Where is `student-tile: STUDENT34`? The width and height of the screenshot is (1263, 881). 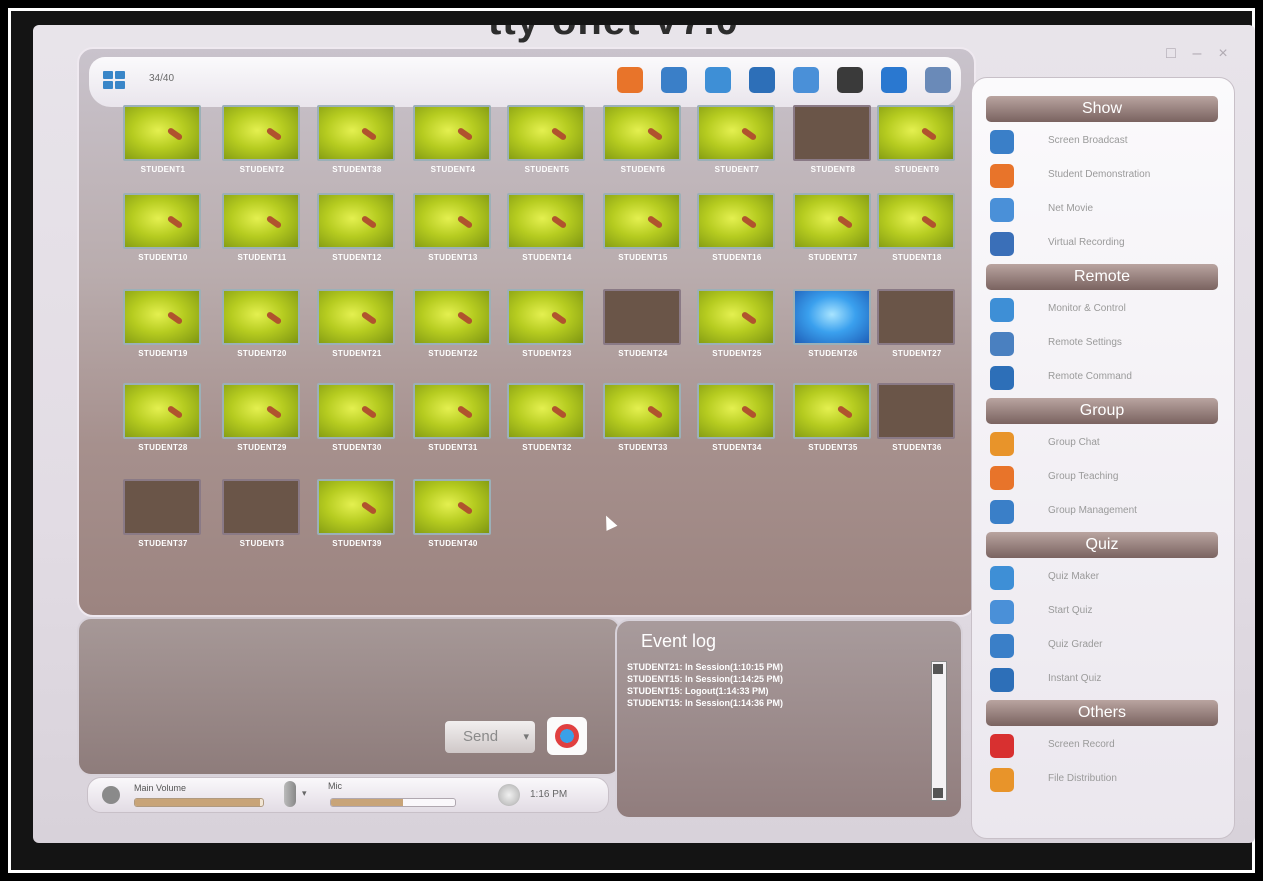
student-tile: STUDENT34 is located at coordinates (737, 428).